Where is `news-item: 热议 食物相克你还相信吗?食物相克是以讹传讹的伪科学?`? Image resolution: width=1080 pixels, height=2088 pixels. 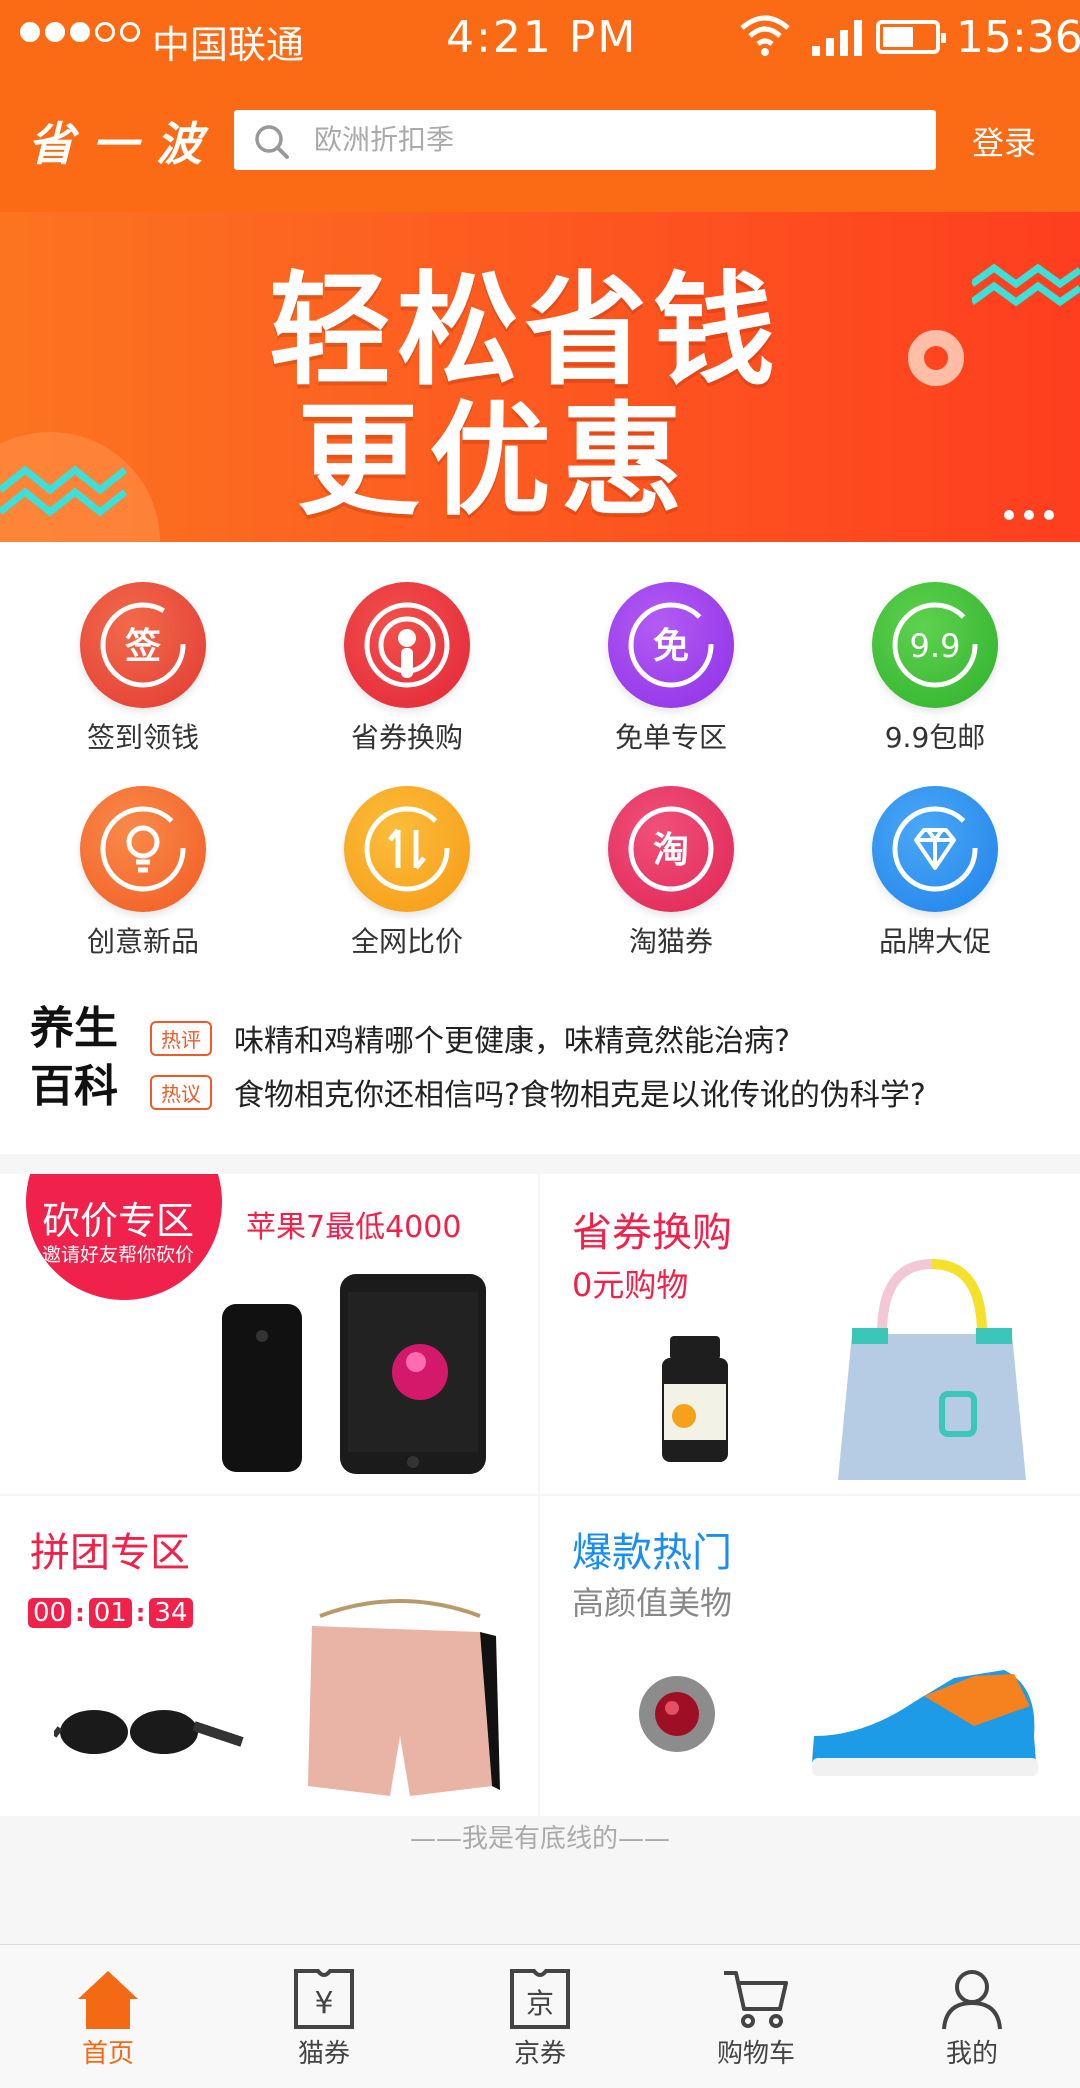
news-item: 热议 食物相克你还相信吗?食物相克是以讹传讹的伪科学? is located at coordinates (538, 1092).